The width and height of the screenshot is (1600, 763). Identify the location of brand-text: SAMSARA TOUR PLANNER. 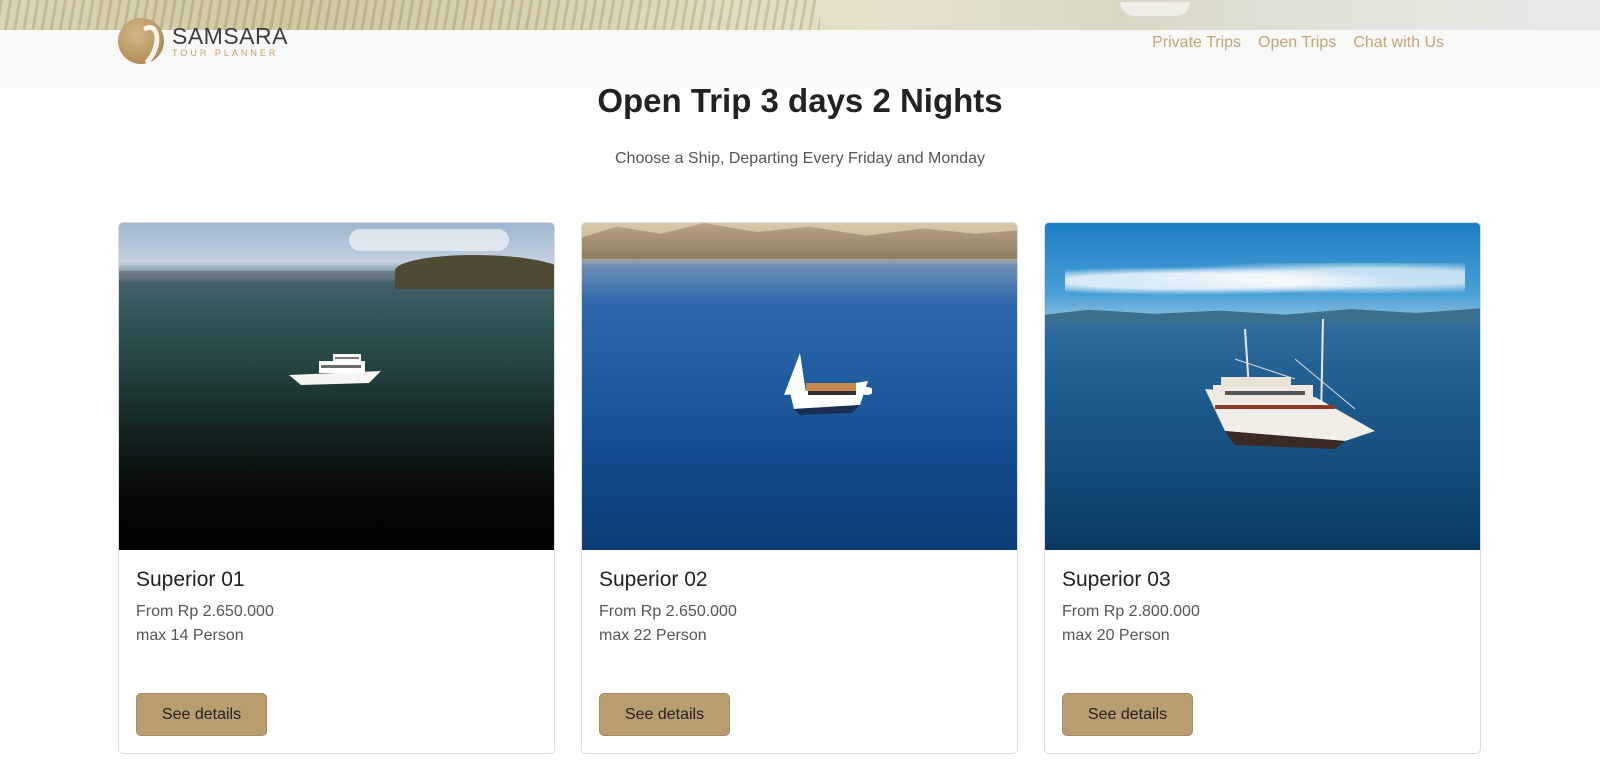
(230, 40).